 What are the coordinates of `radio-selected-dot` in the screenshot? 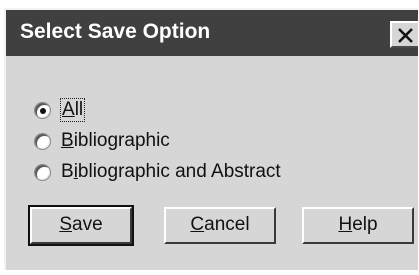 It's located at (43, 110).